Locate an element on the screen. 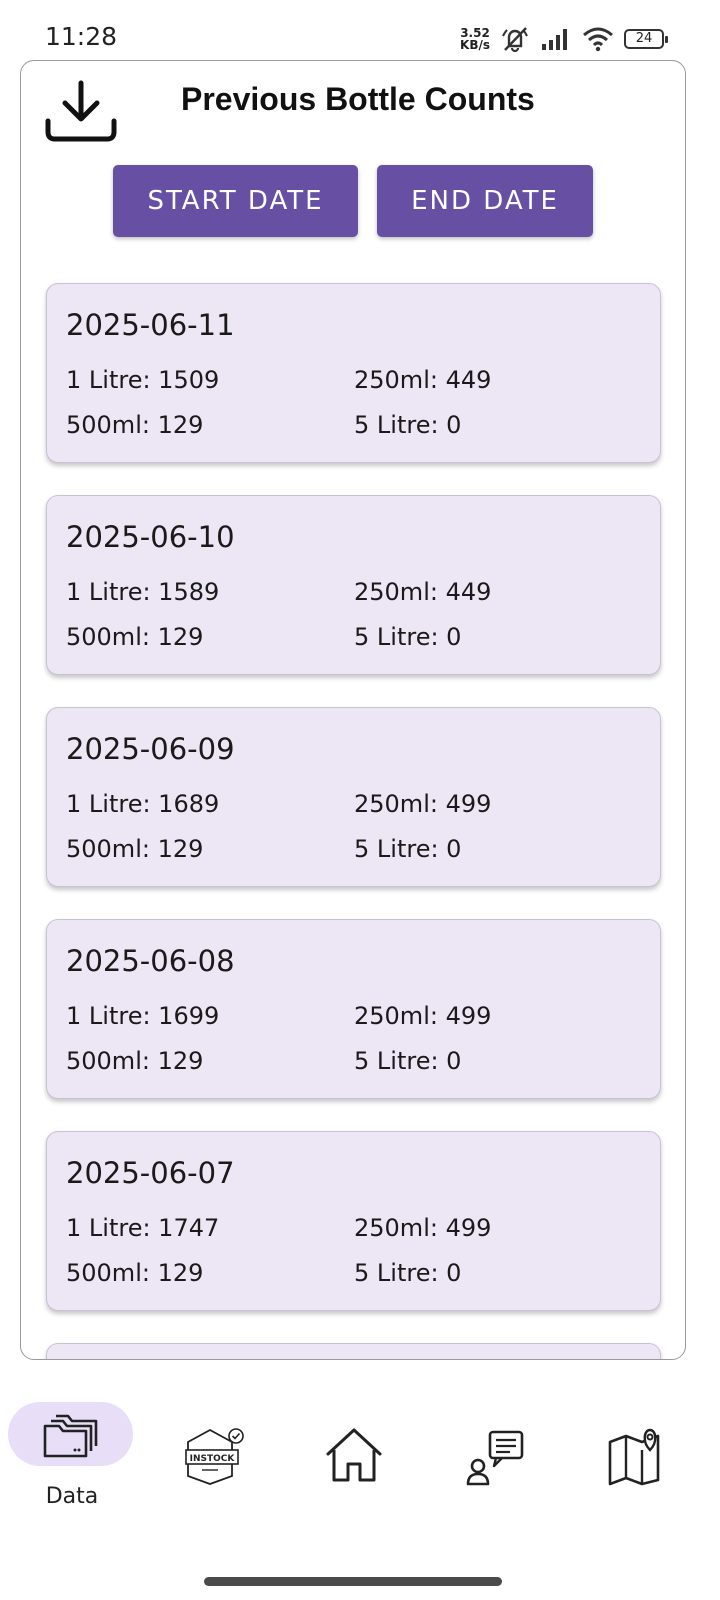 This screenshot has height=1600, width=720. network-speed: 3.52 KB/s is located at coordinates (475, 39).